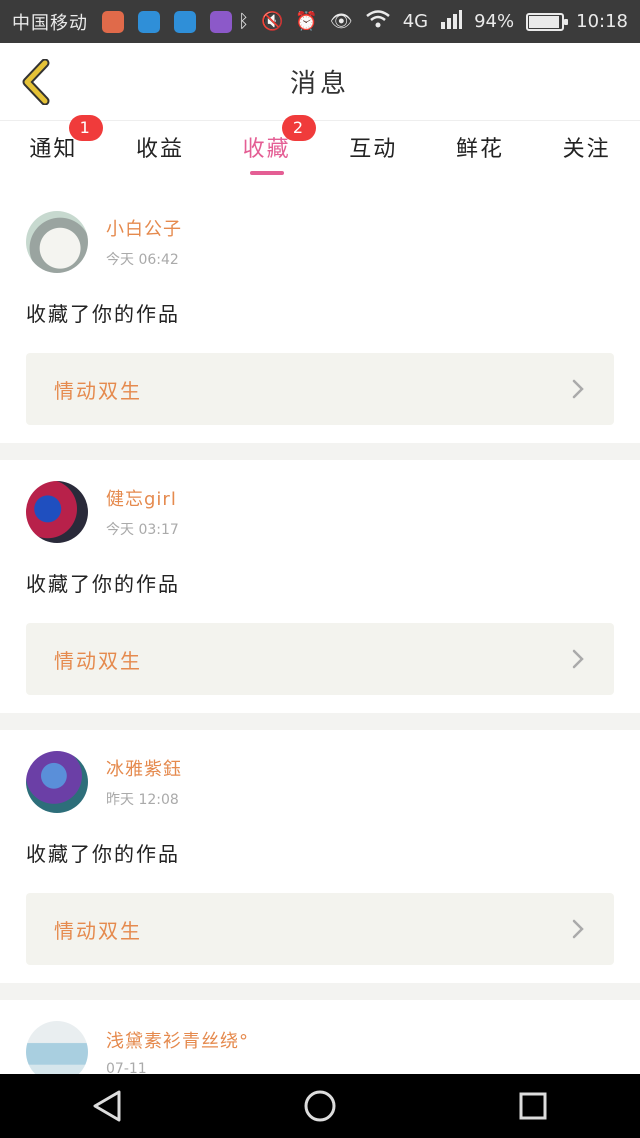  Describe the element at coordinates (177, 1040) in the screenshot. I see `username: 浅黛素衫青丝绕°` at that location.